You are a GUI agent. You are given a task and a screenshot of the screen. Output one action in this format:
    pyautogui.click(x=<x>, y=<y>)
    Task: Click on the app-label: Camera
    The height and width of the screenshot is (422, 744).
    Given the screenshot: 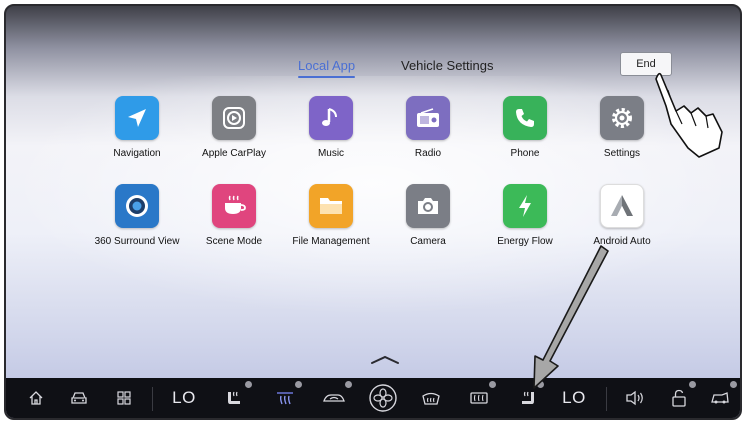 What is the action you would take?
    pyautogui.click(x=428, y=241)
    